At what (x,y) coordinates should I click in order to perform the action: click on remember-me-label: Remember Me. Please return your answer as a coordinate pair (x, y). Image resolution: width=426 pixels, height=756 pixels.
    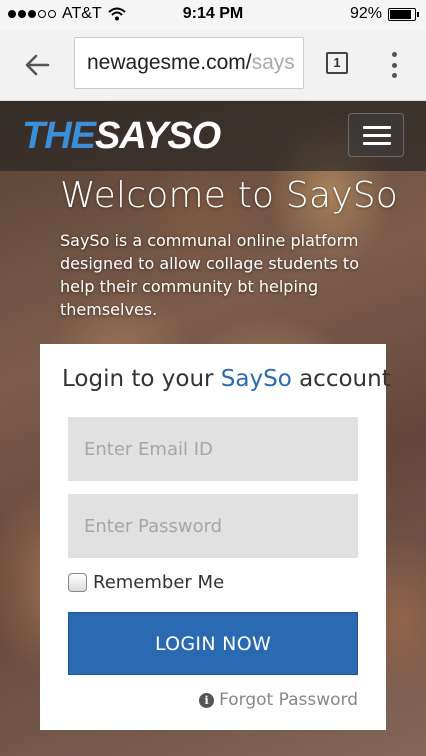
    Looking at the image, I should click on (159, 582).